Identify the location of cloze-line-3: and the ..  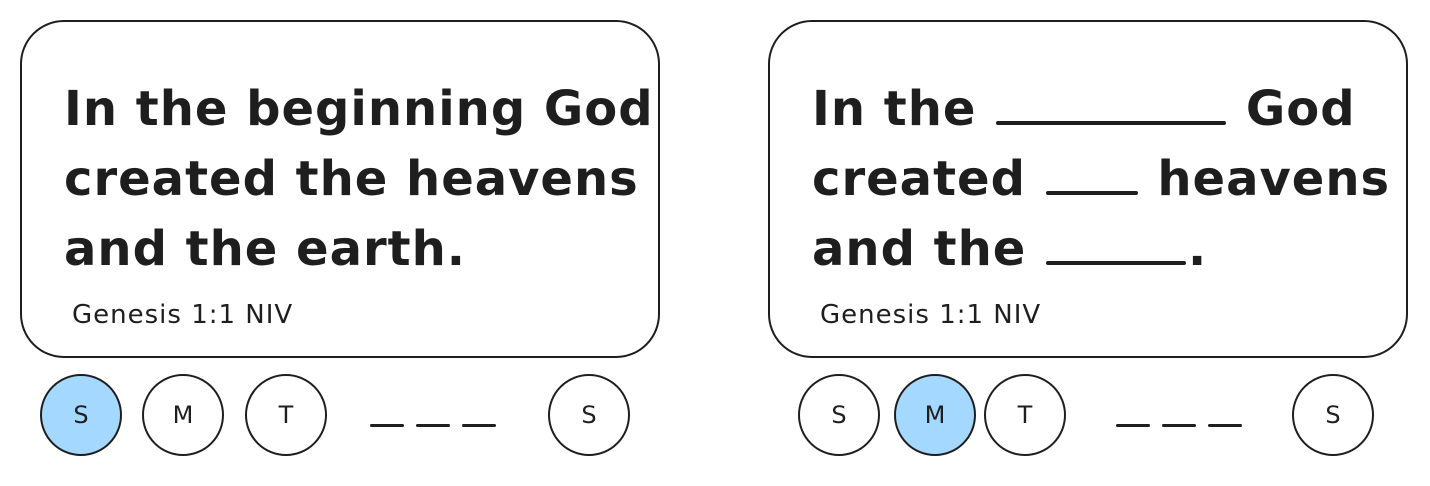
(1107, 249).